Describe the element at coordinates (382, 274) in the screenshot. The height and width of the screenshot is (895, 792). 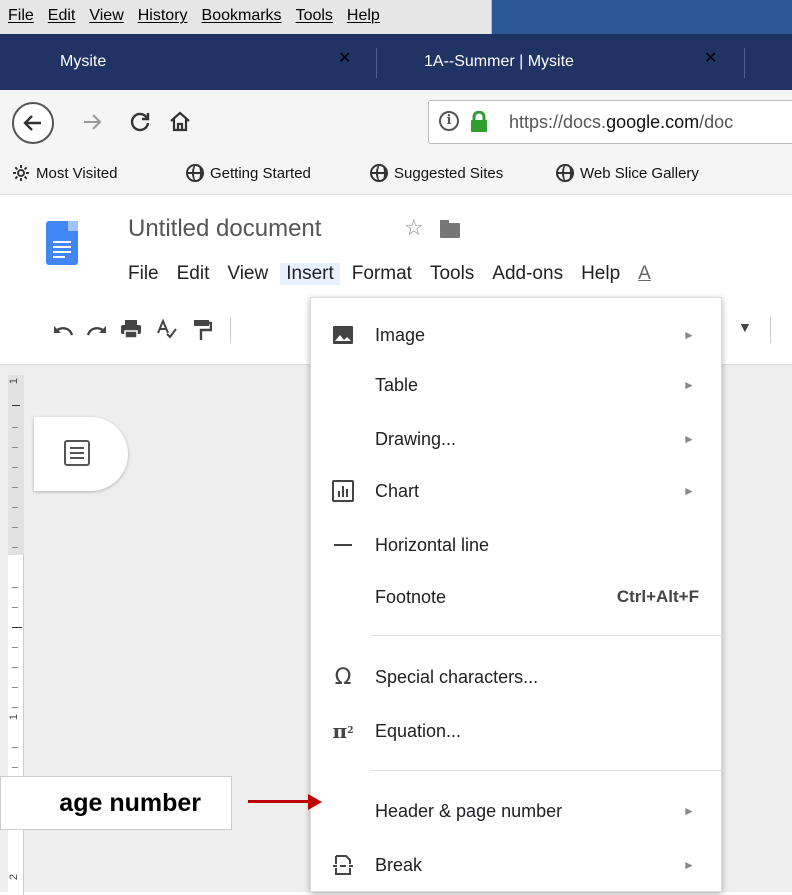
I see `docs-menu-format: Format` at that location.